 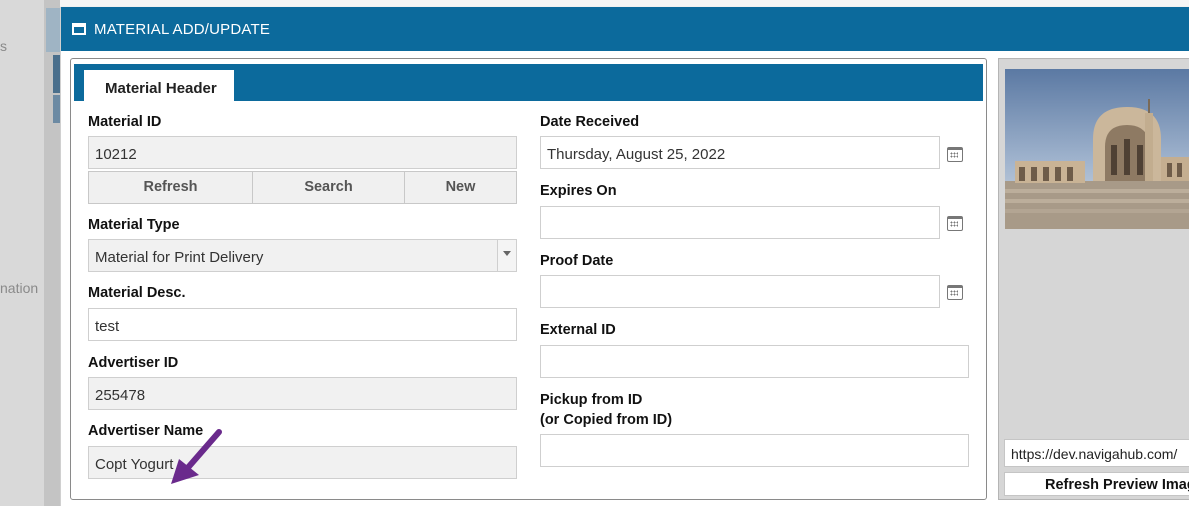 I want to click on background-text-fragment: nation, so click(x=19, y=288).